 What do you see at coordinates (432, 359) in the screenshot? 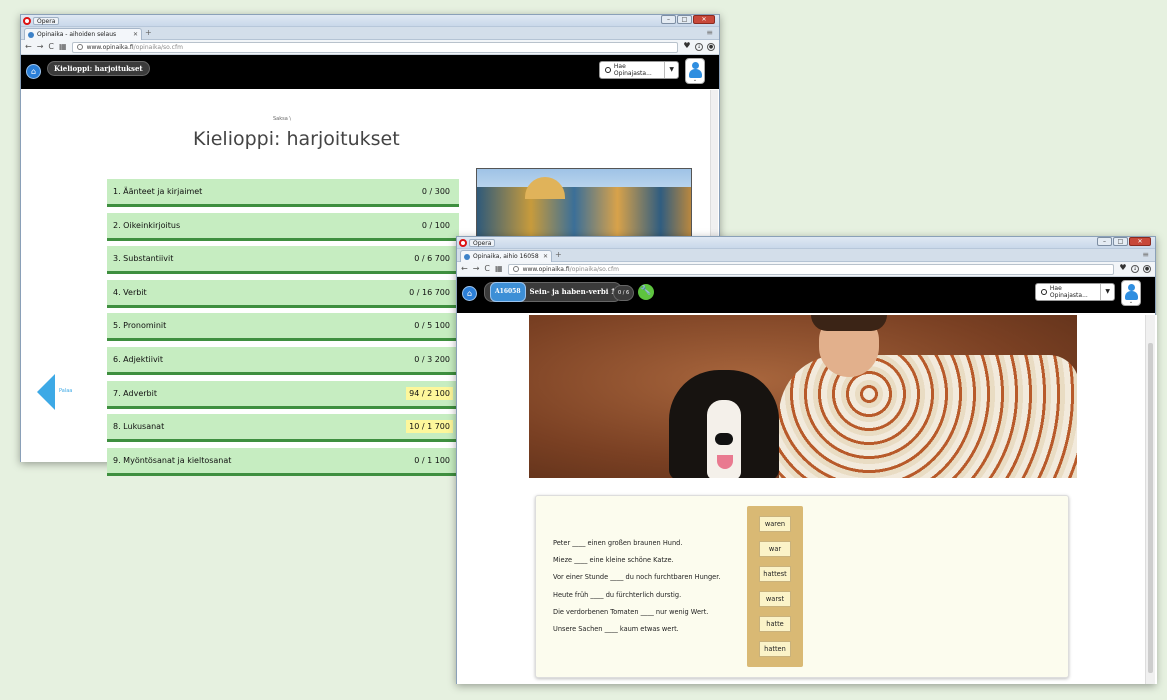
I see `category-count: 0 / 3 200` at bounding box center [432, 359].